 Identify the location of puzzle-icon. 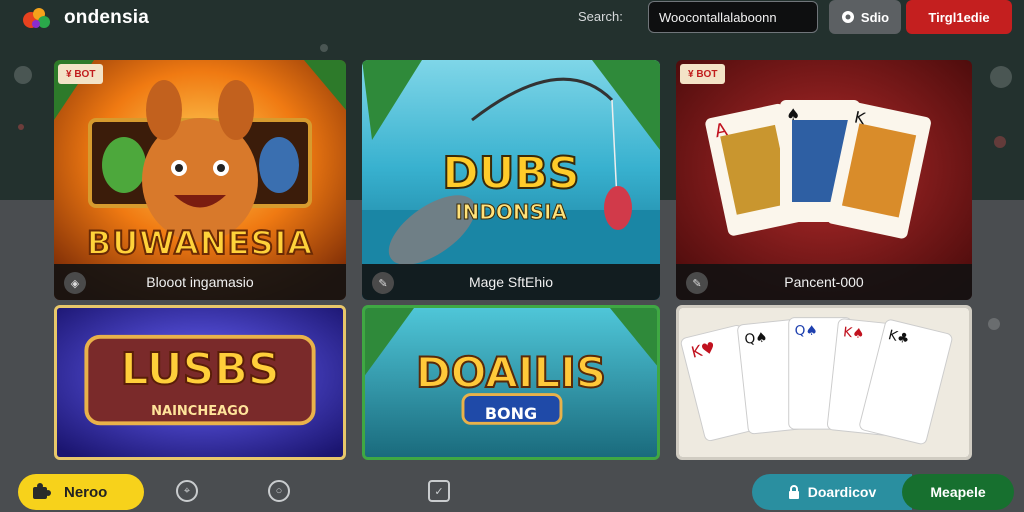
(42, 491).